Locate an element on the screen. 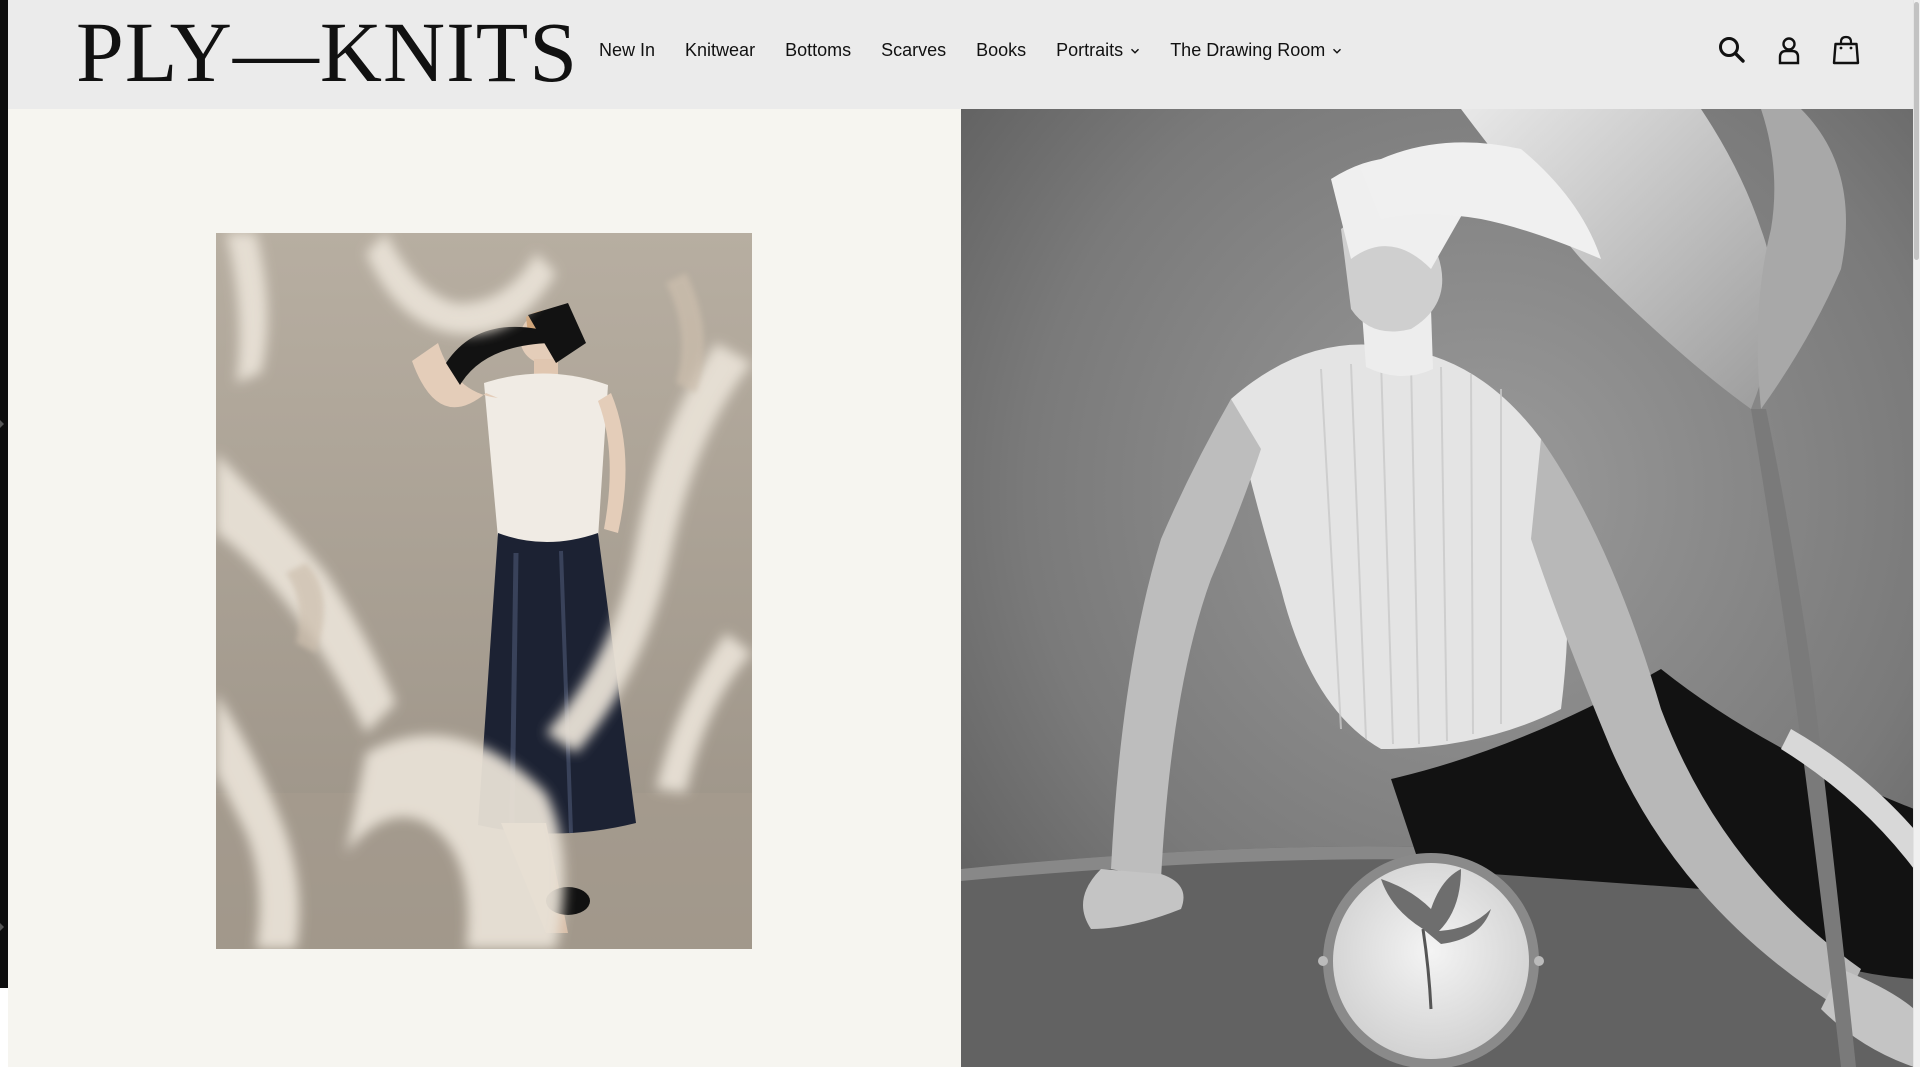  page-scrollbar is located at coordinates (1916, 533).